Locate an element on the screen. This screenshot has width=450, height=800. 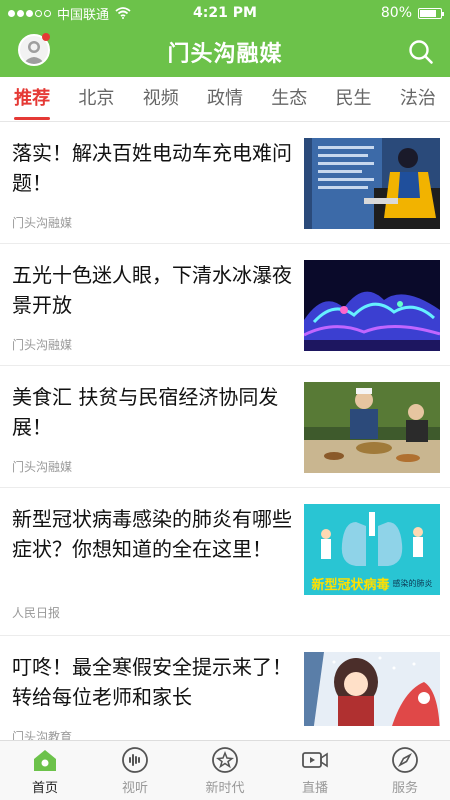
nav-label: 直播 is located at coordinates (314, 788).